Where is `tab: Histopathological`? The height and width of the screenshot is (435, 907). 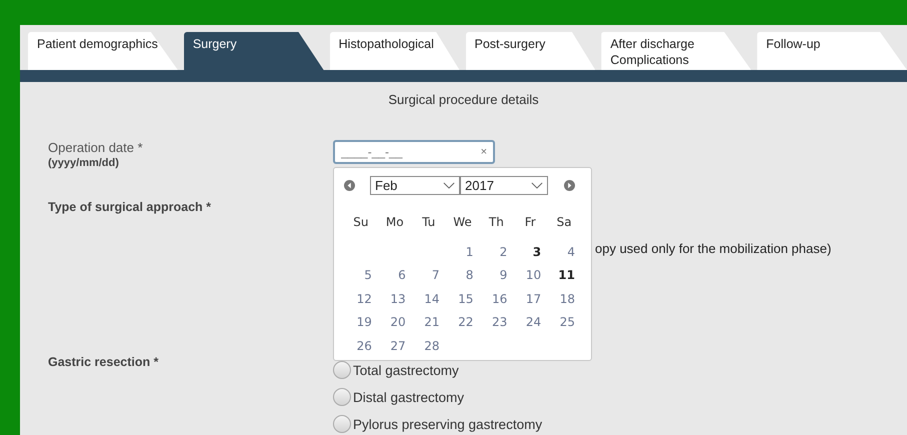 tab: Histopathological is located at coordinates (395, 51).